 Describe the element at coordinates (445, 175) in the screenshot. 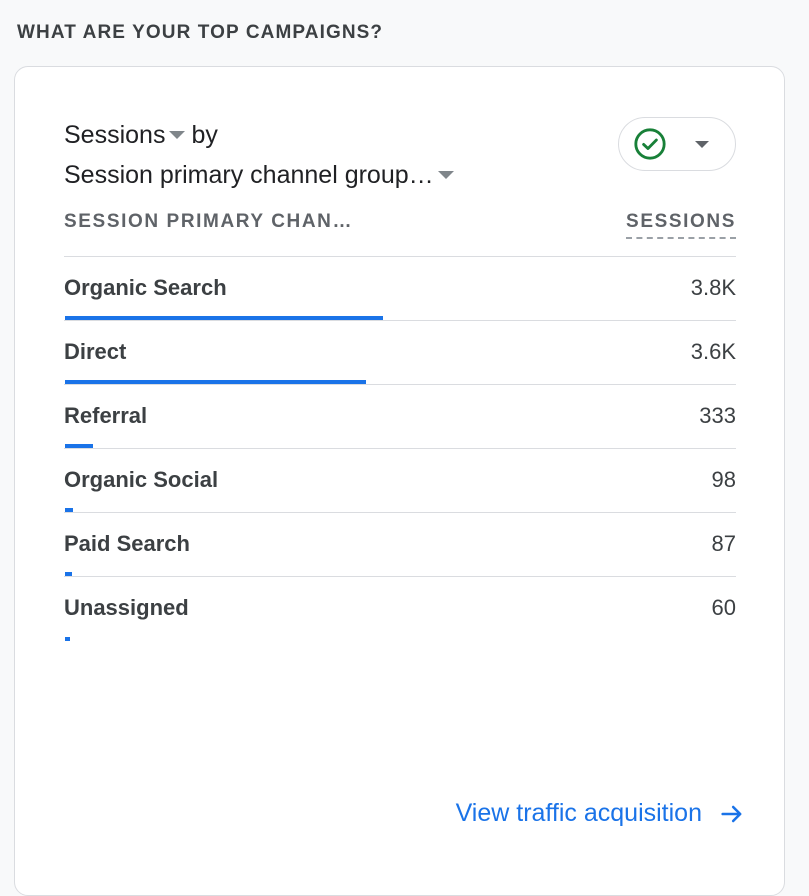

I see `dimension-dropdown-icon` at that location.